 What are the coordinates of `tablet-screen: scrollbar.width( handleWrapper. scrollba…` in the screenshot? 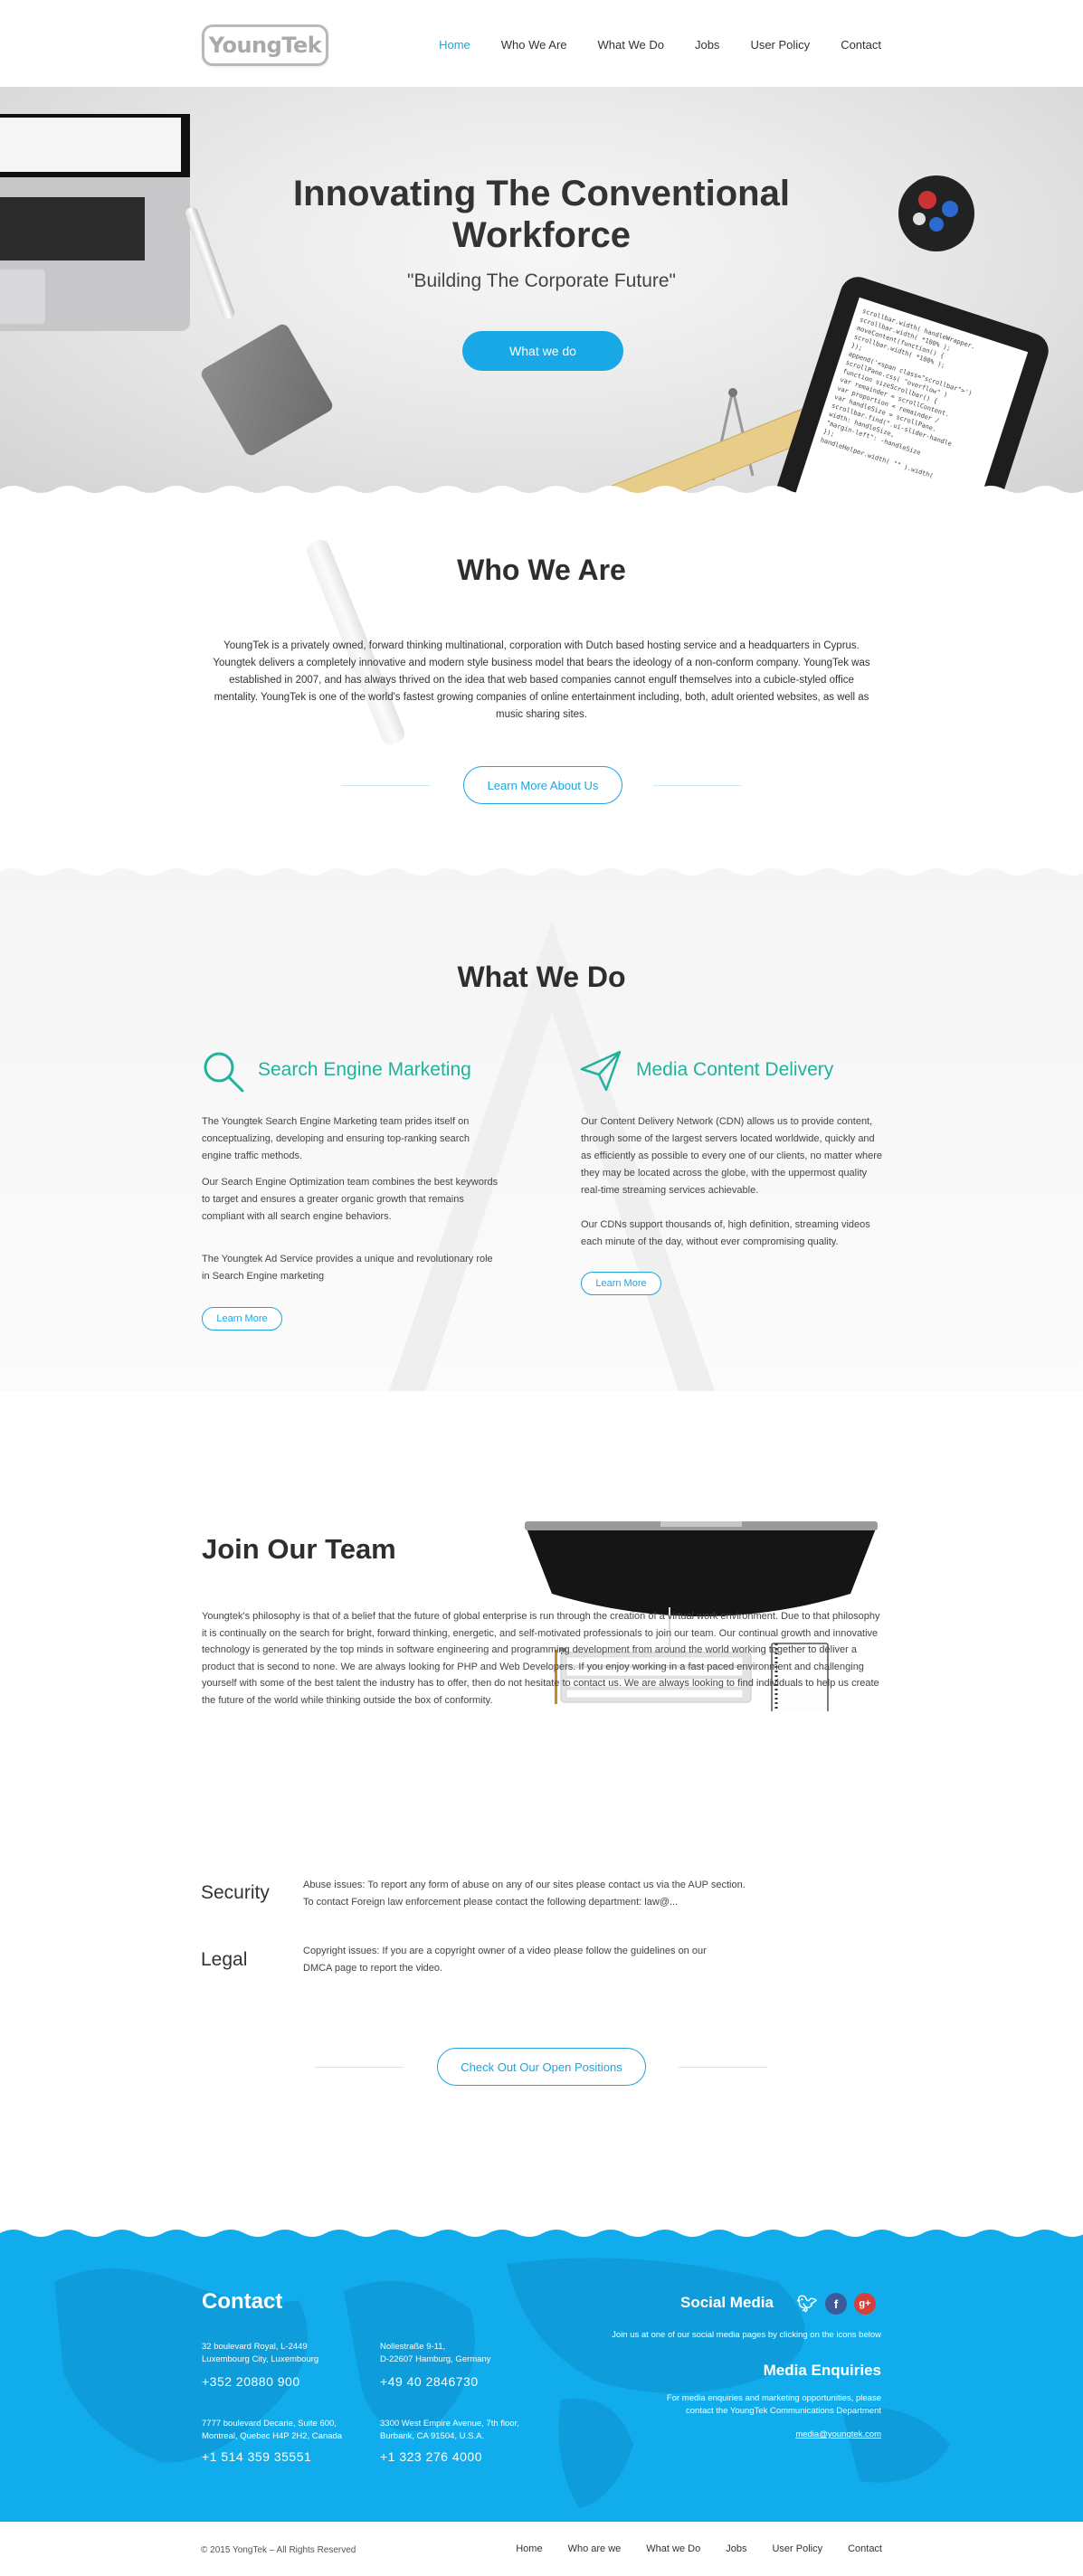 It's located at (910, 396).